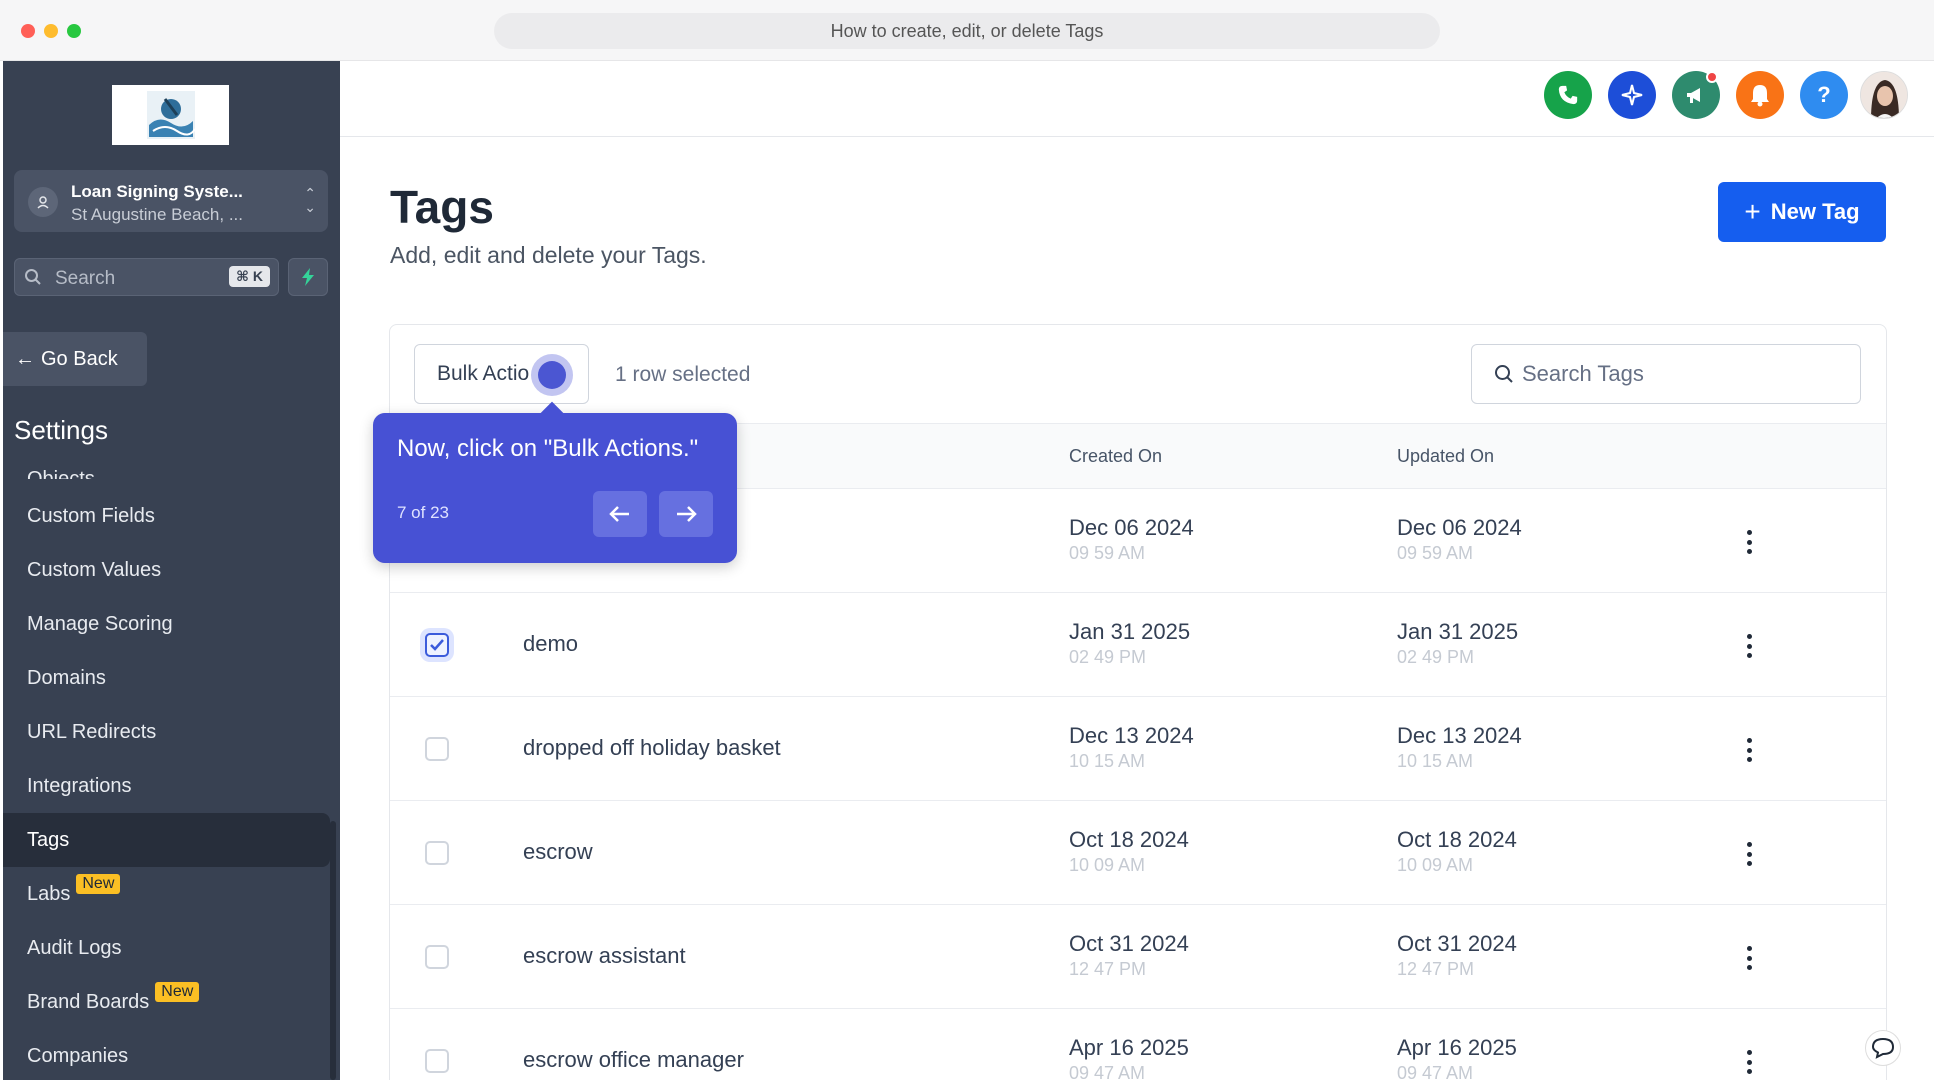 This screenshot has height=1080, width=1934. What do you see at coordinates (552, 375) in the screenshot?
I see `guide-hotspot` at bounding box center [552, 375].